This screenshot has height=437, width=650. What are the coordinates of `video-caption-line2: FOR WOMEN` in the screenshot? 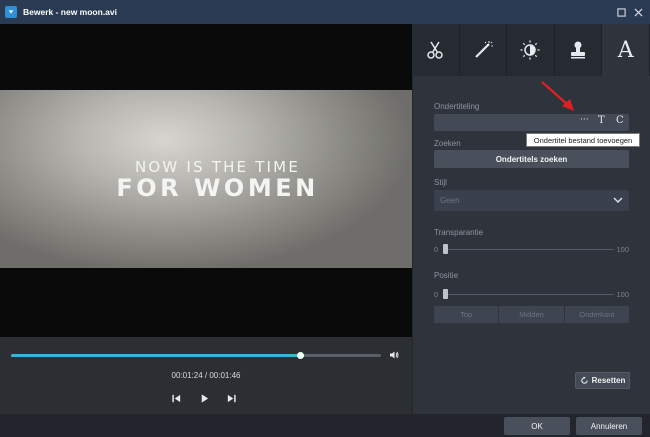 It's located at (217, 188).